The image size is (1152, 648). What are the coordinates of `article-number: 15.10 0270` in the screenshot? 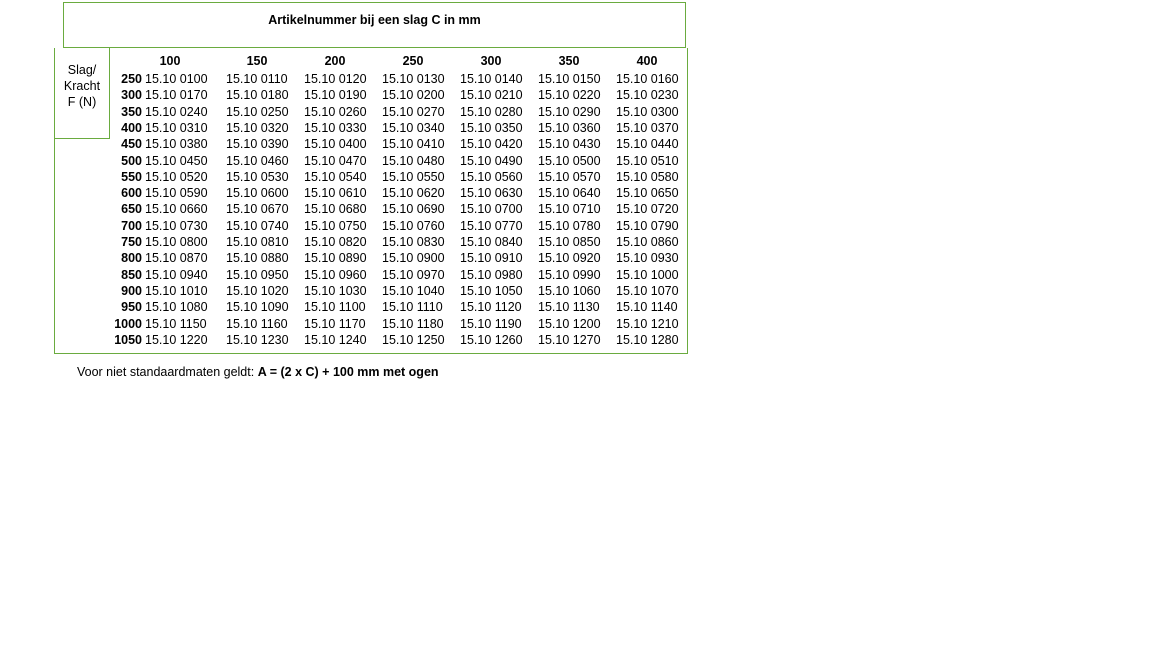 It's located at (413, 111).